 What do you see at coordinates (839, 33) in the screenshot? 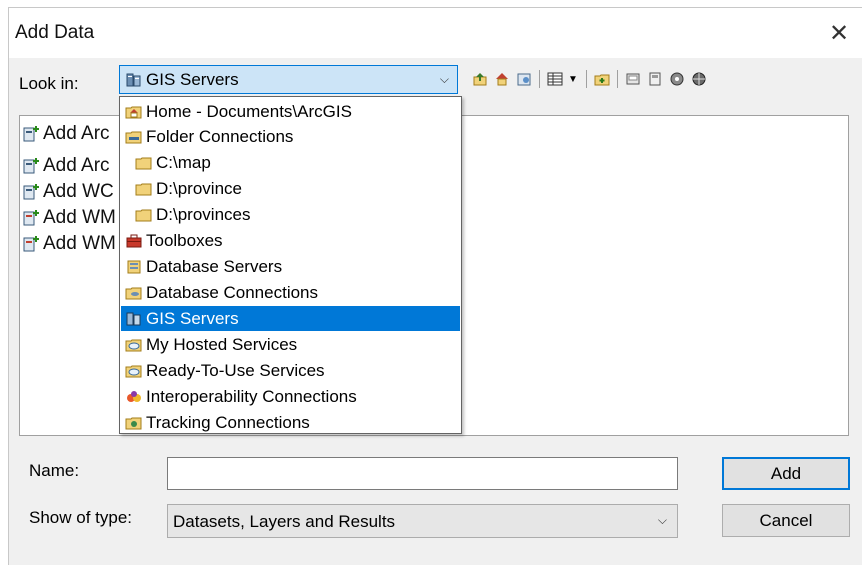
I see `close-button: ✕` at bounding box center [839, 33].